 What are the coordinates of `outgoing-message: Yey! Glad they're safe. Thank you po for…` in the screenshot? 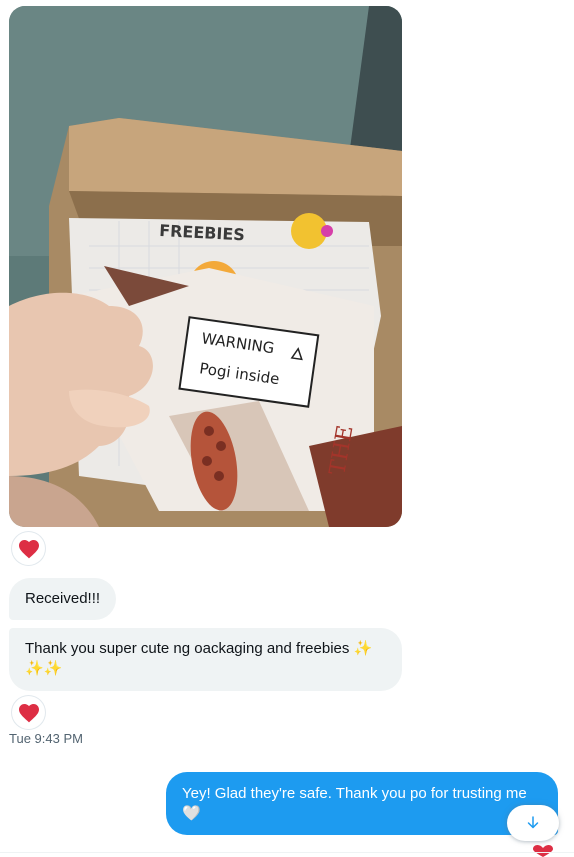 It's located at (362, 803).